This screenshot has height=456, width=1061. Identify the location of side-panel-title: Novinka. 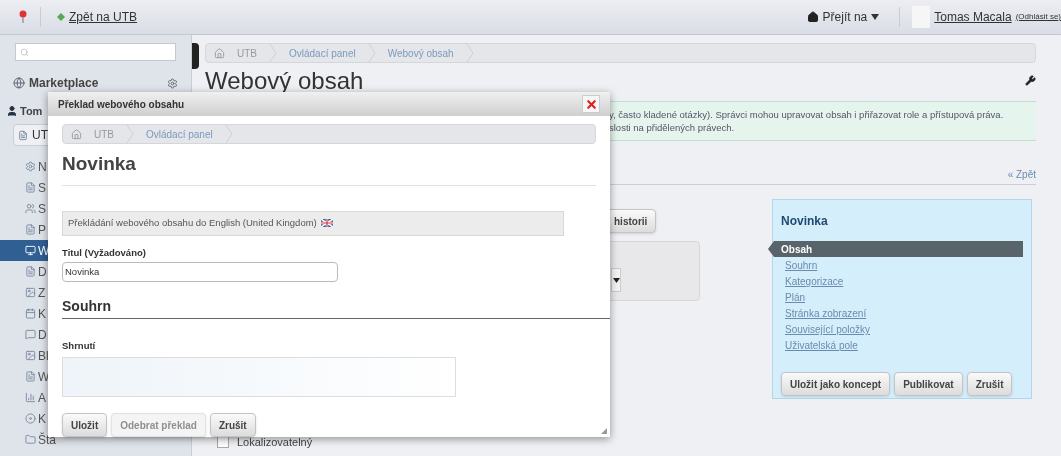
(805, 221).